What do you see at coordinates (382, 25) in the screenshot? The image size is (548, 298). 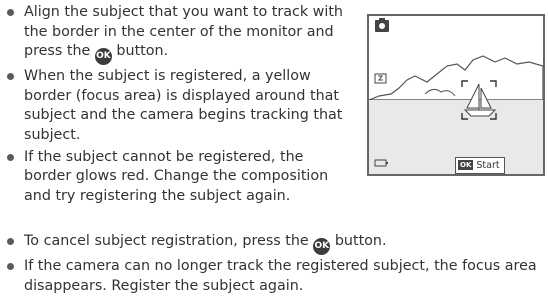 I see `camera-mode-icon` at bounding box center [382, 25].